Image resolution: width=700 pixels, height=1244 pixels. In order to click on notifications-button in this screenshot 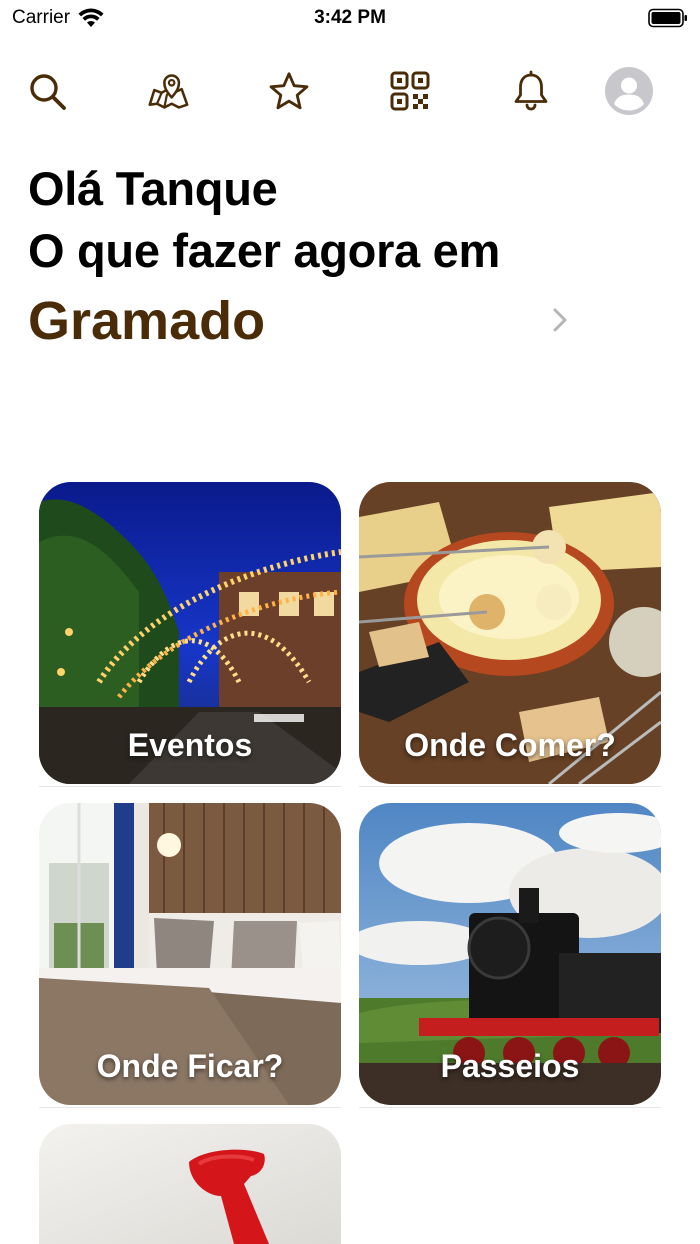, I will do `click(531, 91)`.